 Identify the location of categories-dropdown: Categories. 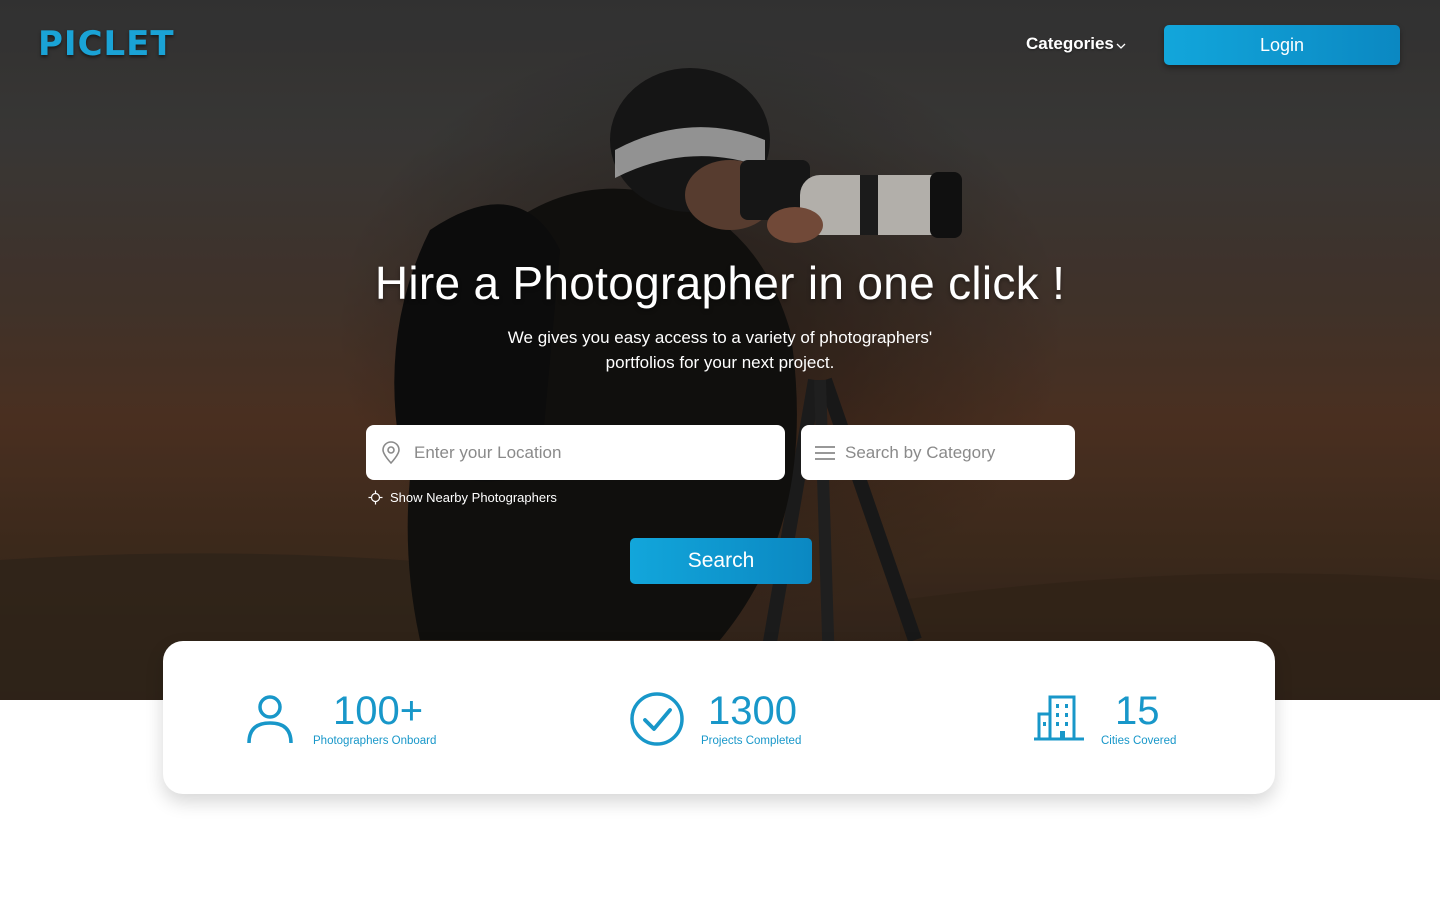
(1076, 44).